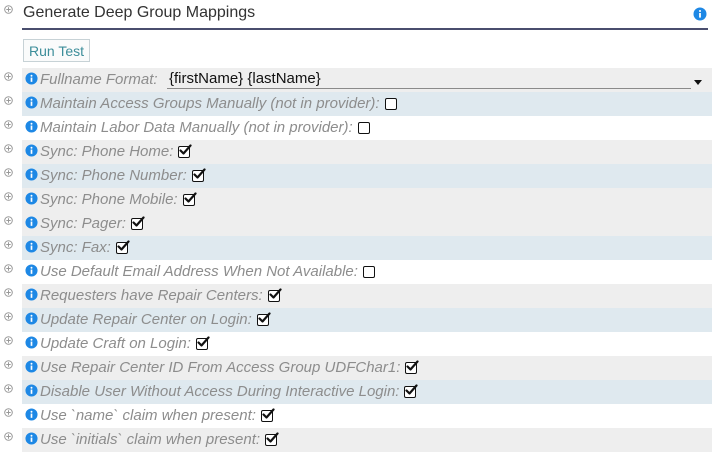 This screenshot has width=714, height=455. What do you see at coordinates (139, 12) in the screenshot?
I see `section-title: Generate Deep Group Mappings` at bounding box center [139, 12].